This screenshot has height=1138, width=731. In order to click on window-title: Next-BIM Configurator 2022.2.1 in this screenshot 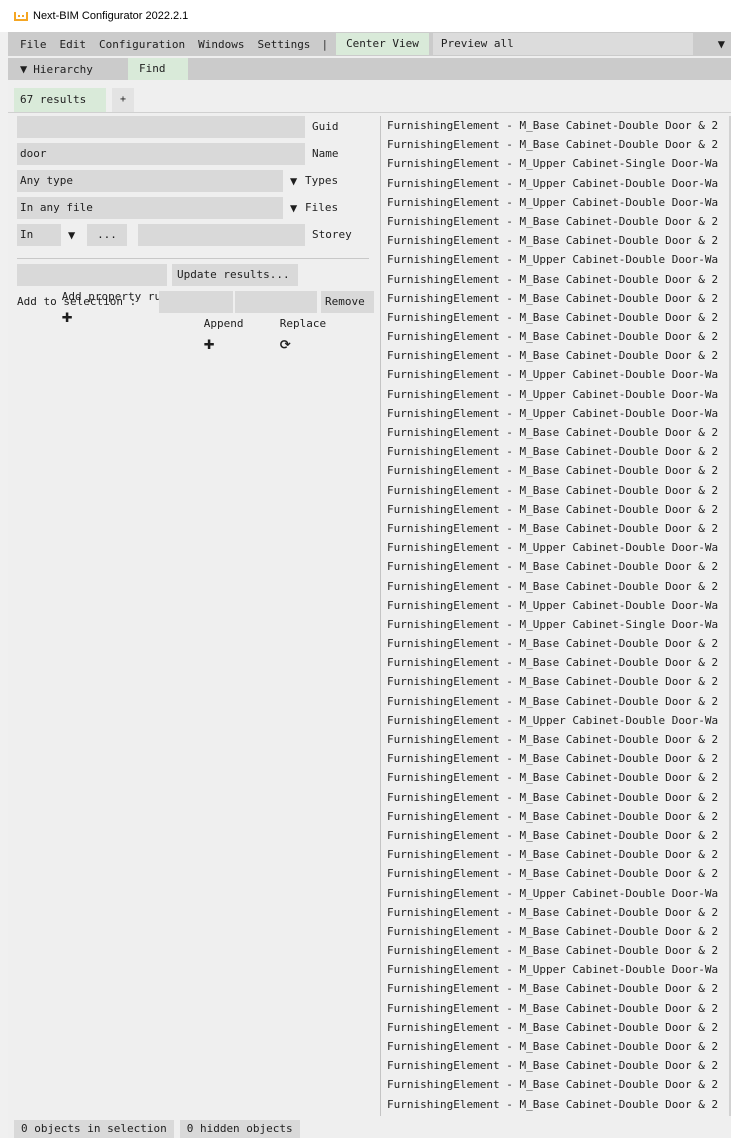, I will do `click(111, 16)`.